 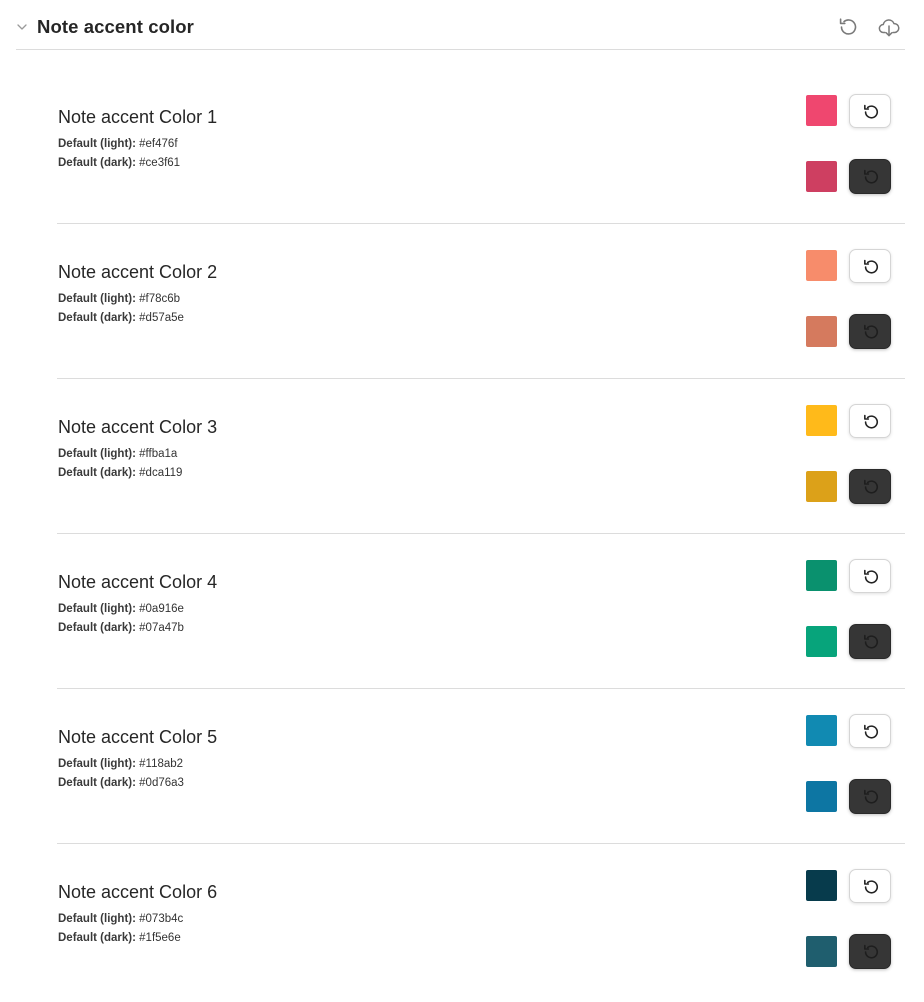 I want to click on default-dark-text: Default (dark): #07a47b, so click(x=121, y=628).